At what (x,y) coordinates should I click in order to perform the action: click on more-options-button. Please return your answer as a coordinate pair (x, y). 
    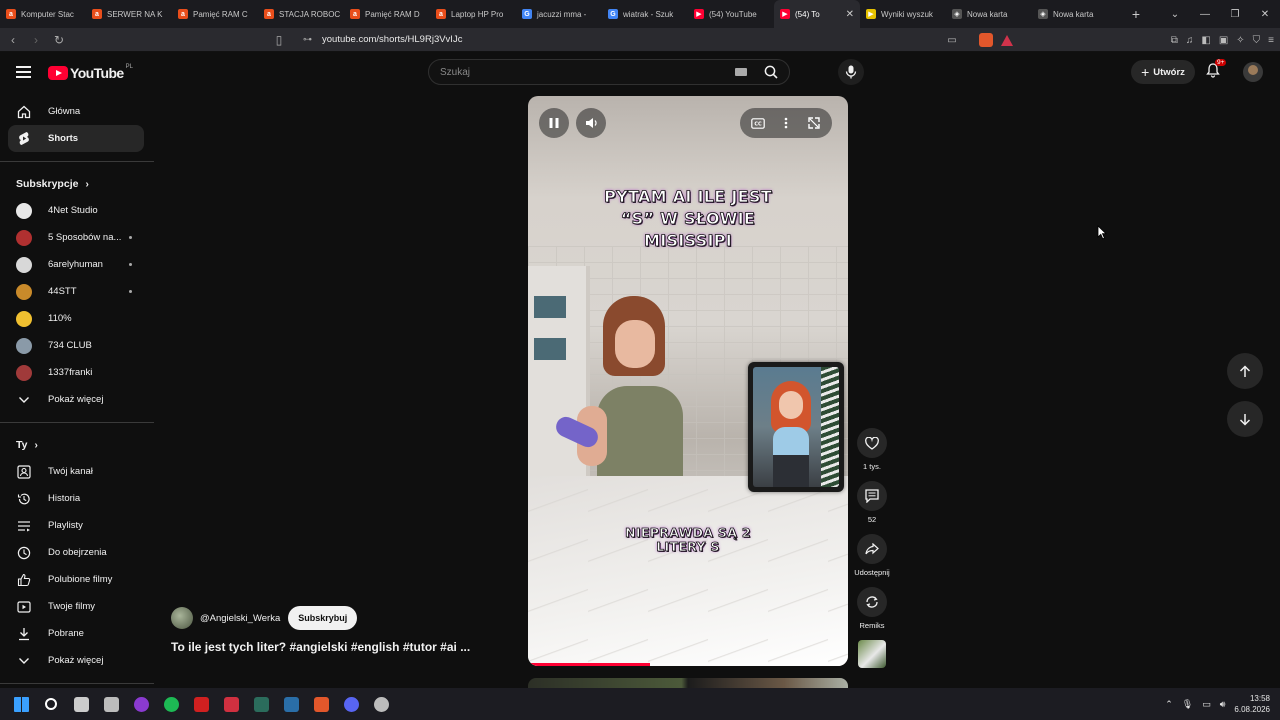
    Looking at the image, I should click on (786, 123).